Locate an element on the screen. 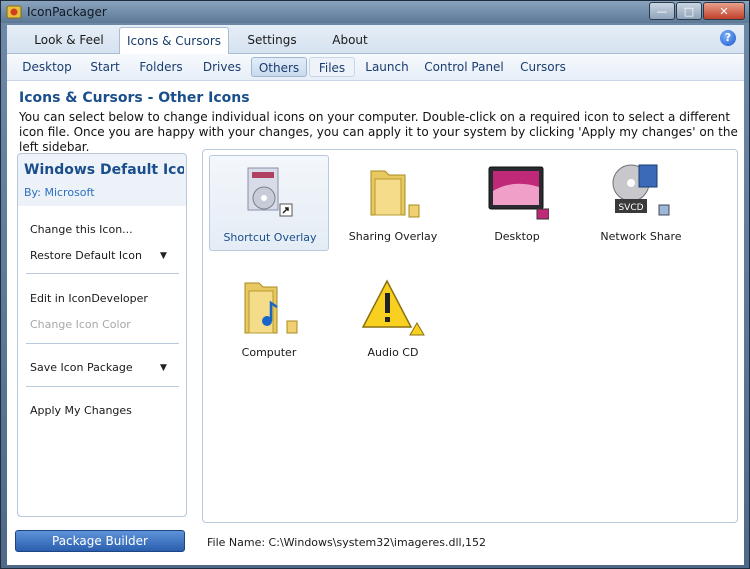  title-bar: IconPackager — □ ✕ is located at coordinates (375, 12).